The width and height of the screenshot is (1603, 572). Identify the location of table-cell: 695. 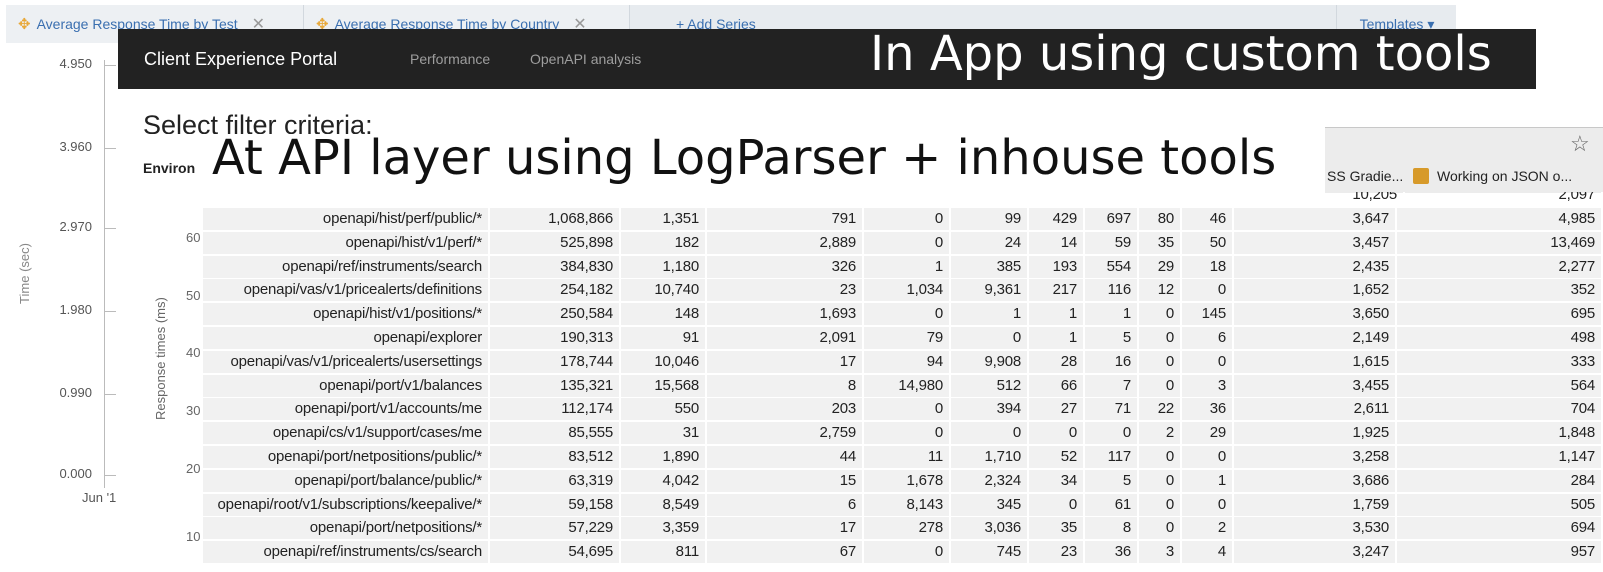
(1500, 314).